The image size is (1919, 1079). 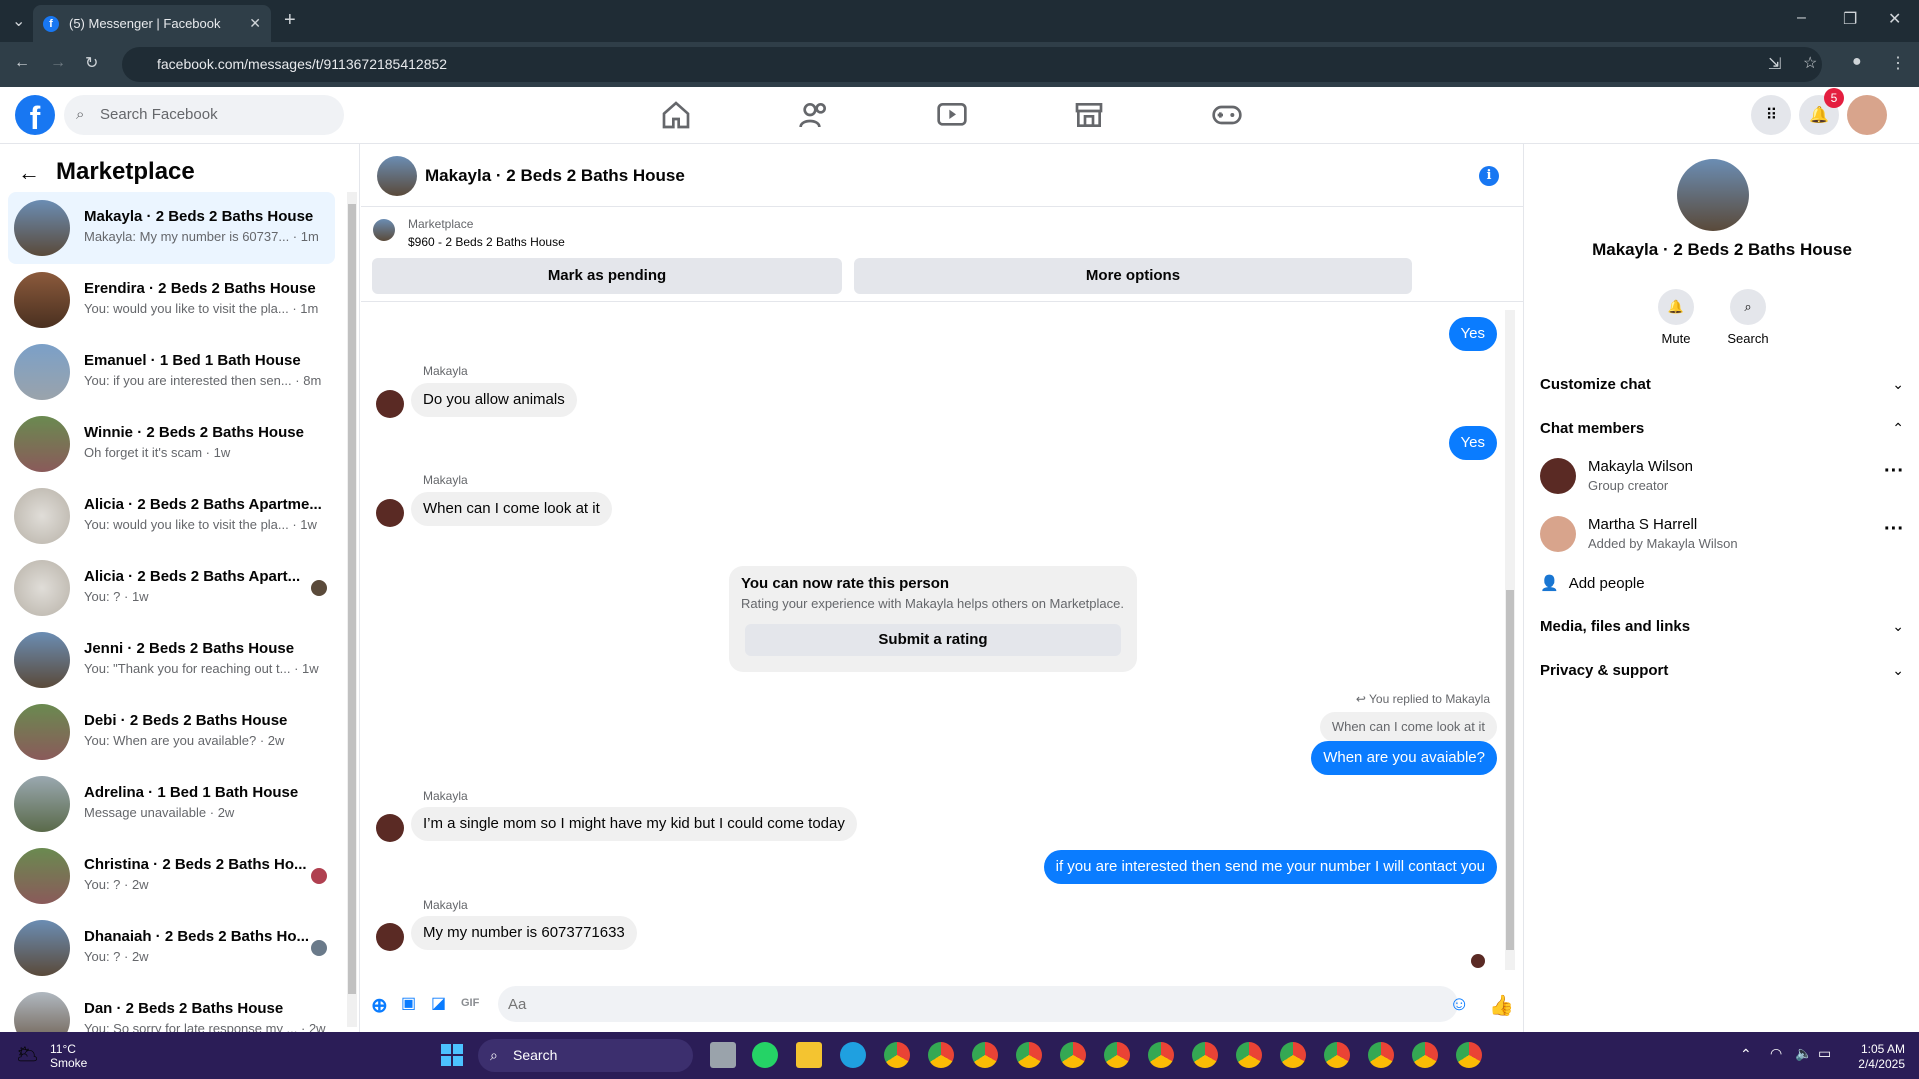 What do you see at coordinates (452, 1055) in the screenshot?
I see `start-icon` at bounding box center [452, 1055].